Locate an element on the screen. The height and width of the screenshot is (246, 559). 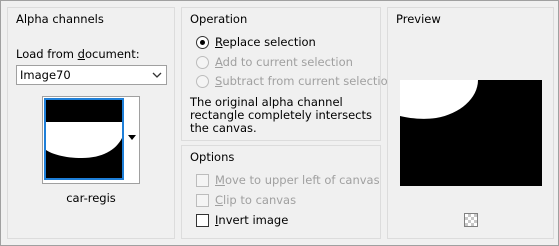
document-select: Image70 is located at coordinates (91, 75).